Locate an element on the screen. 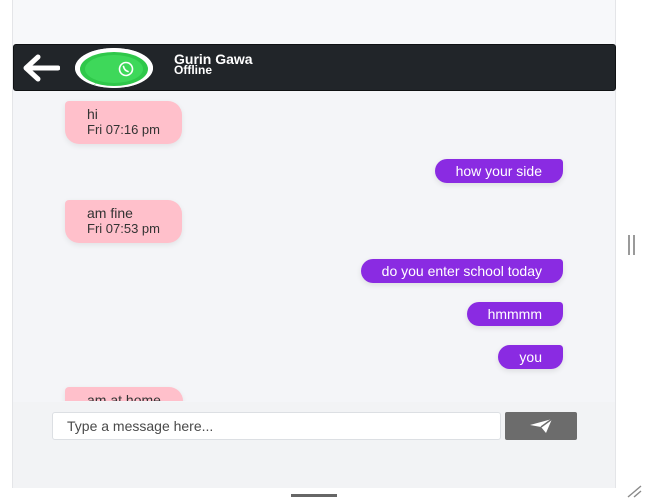 This screenshot has width=655, height=499. message-text: am at home is located at coordinates (124, 396).